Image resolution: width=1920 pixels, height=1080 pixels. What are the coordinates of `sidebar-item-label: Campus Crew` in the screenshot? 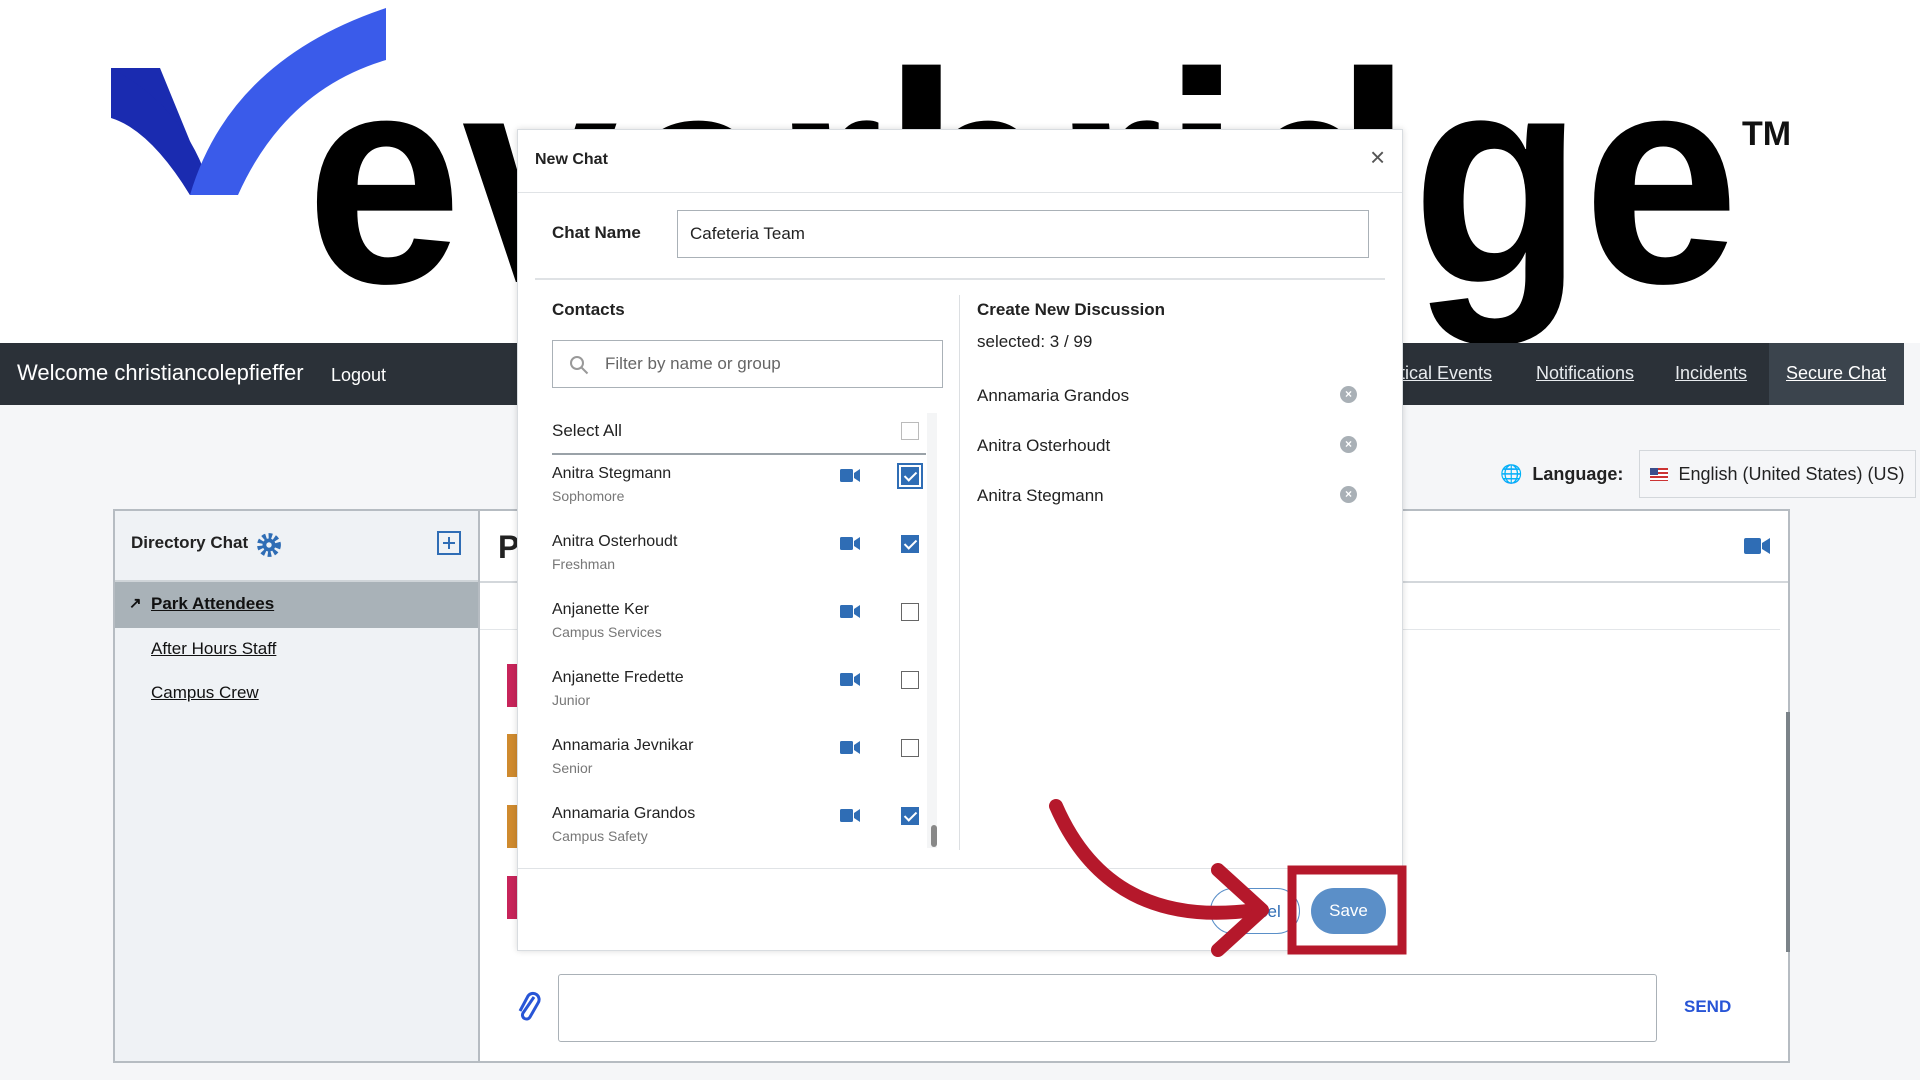 It's located at (205, 692).